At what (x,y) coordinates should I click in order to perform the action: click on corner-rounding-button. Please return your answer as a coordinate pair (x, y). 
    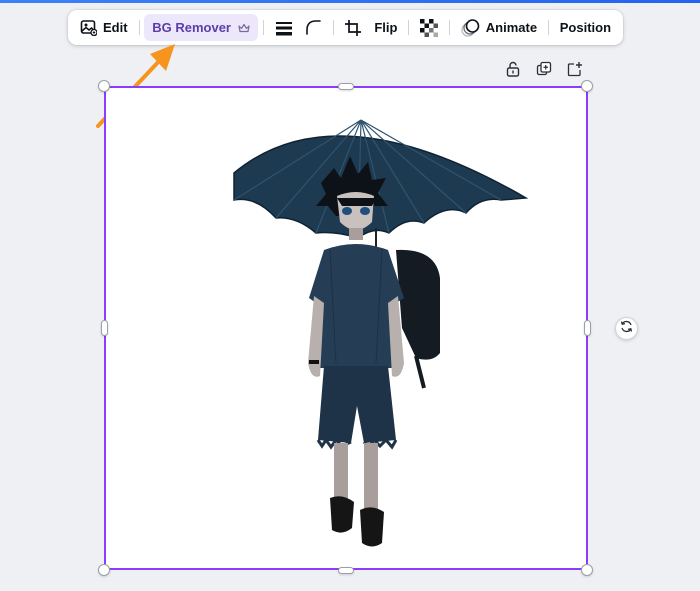
    Looking at the image, I should click on (313, 27).